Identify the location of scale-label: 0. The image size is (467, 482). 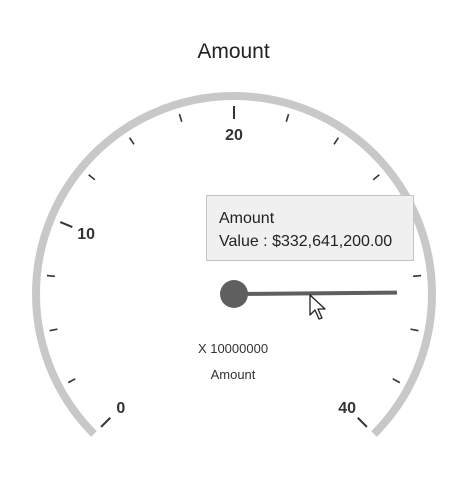
(120, 408).